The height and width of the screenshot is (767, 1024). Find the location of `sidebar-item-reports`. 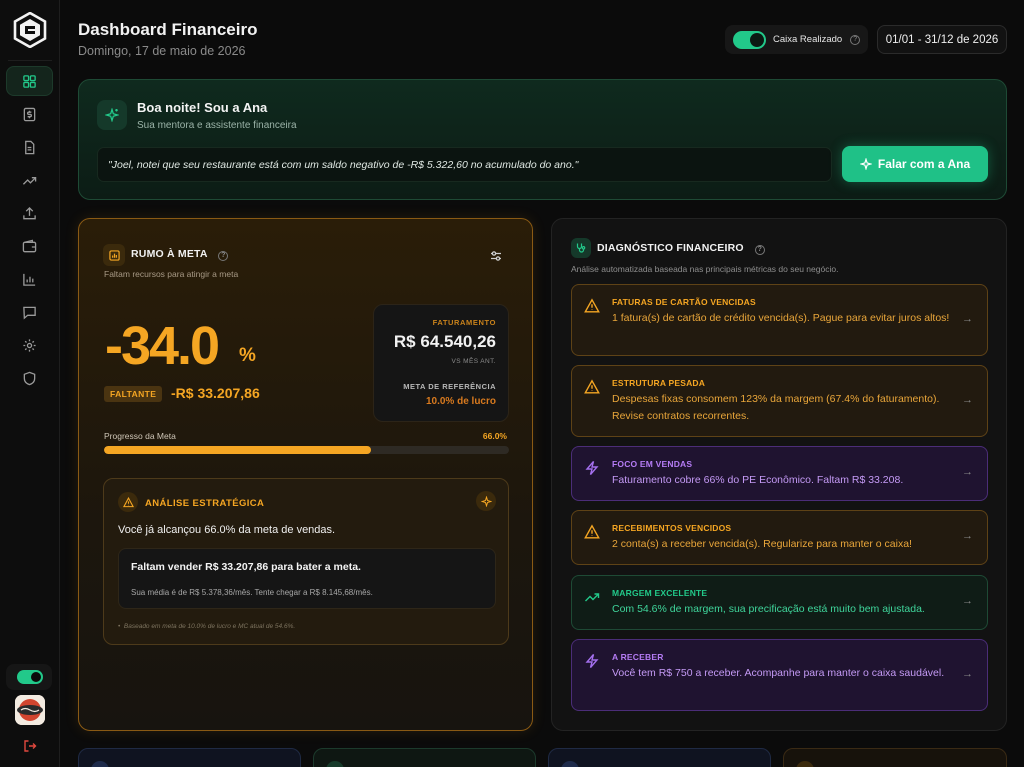

sidebar-item-reports is located at coordinates (29, 279).